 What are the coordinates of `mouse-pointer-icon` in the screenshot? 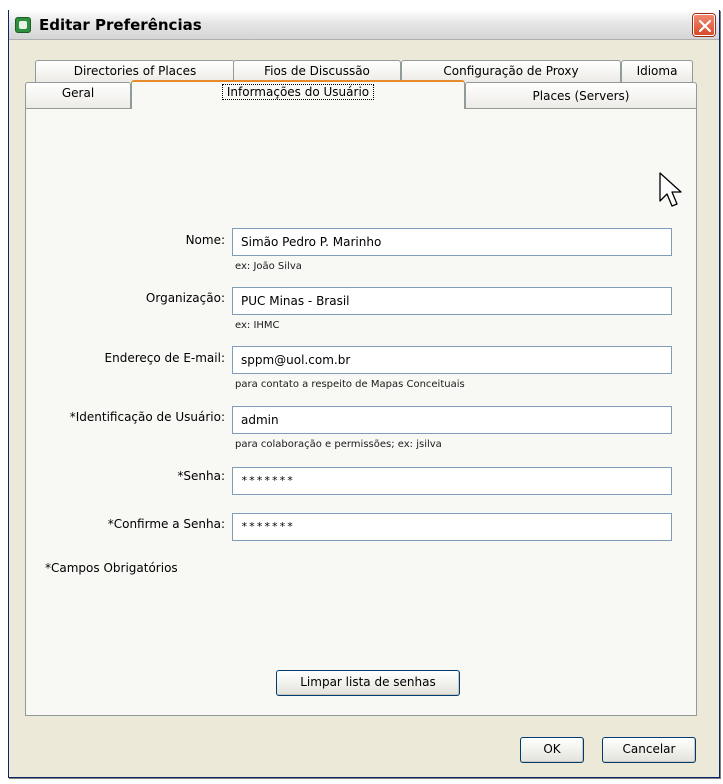 It's located at (670, 189).